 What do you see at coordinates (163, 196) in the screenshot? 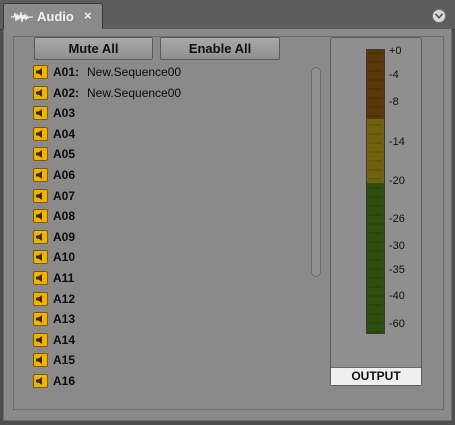
I see `track-row: A07` at bounding box center [163, 196].